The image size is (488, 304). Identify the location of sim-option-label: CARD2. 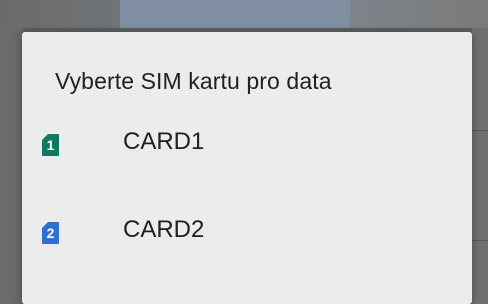
(164, 229).